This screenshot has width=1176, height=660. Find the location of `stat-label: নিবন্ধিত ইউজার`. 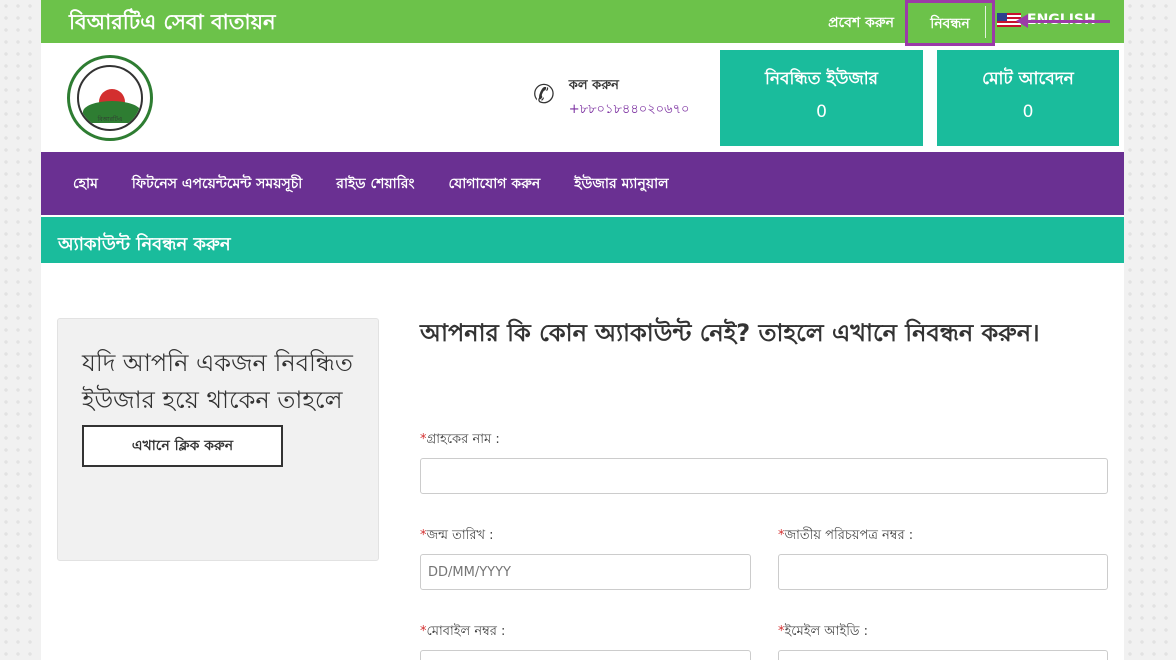

stat-label: নিবন্ধিত ইউজার is located at coordinates (821, 79).